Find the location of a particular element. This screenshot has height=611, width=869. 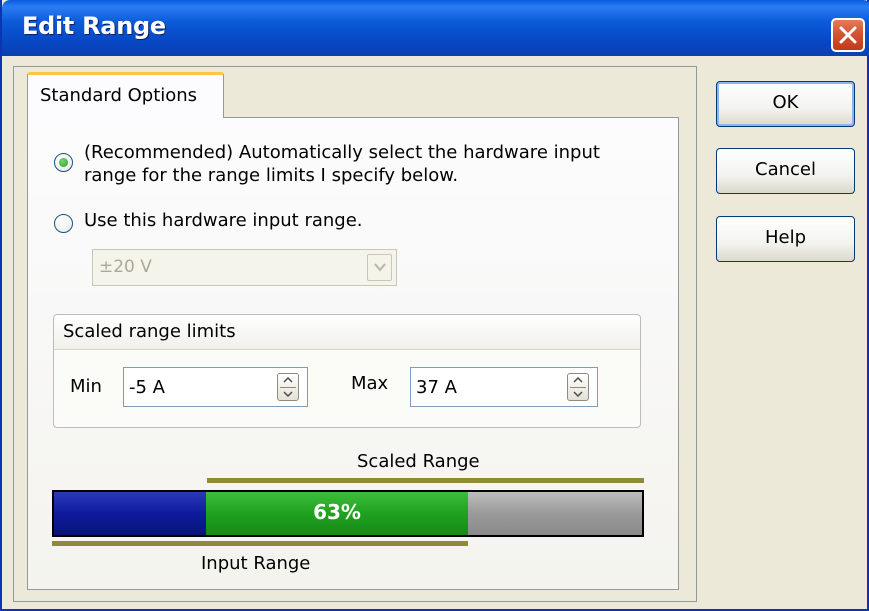

min-spin-buttons is located at coordinates (288, 387).